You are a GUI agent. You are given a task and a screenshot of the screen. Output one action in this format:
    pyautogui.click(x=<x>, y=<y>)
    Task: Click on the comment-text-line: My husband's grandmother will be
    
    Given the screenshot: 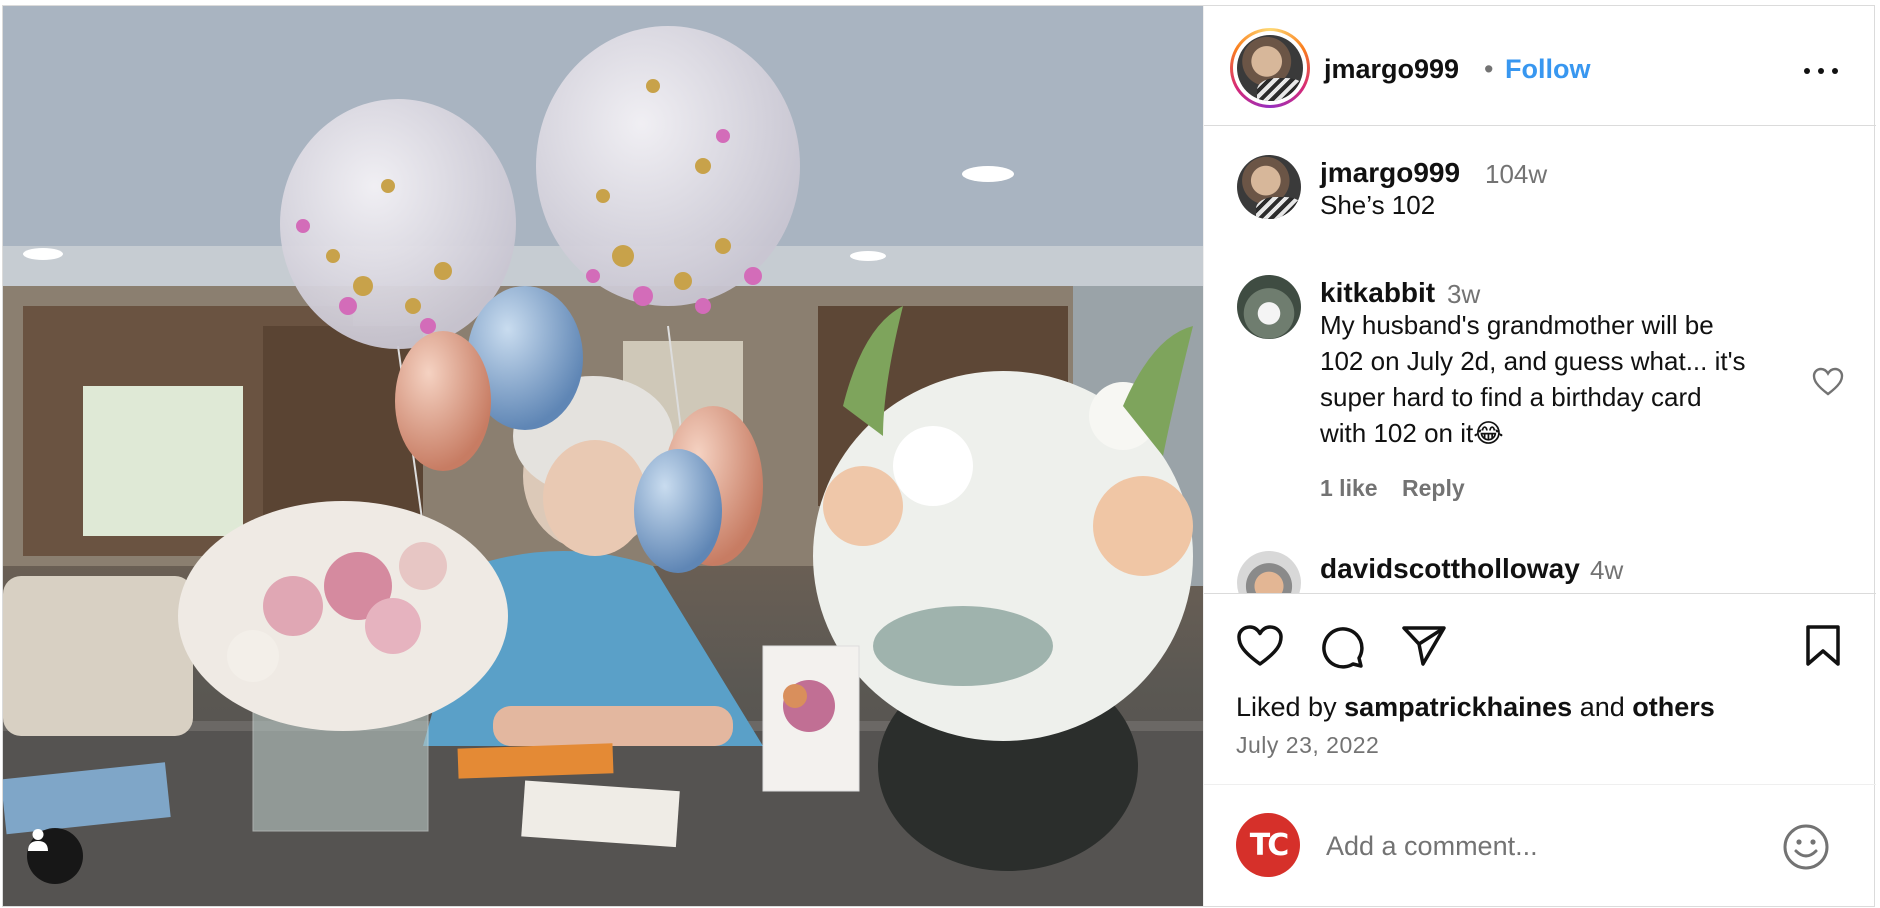 What is the action you would take?
    pyautogui.click(x=1517, y=325)
    